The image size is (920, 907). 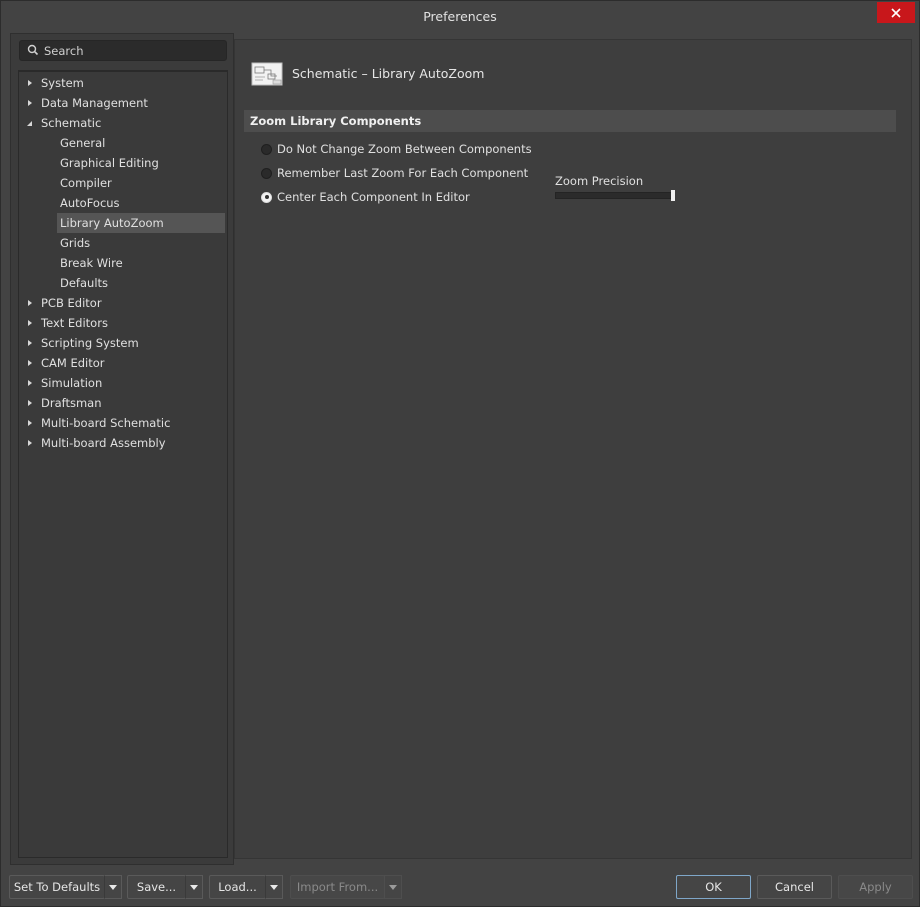 I want to click on tree-item-schematic: Schematic, so click(x=122, y=123).